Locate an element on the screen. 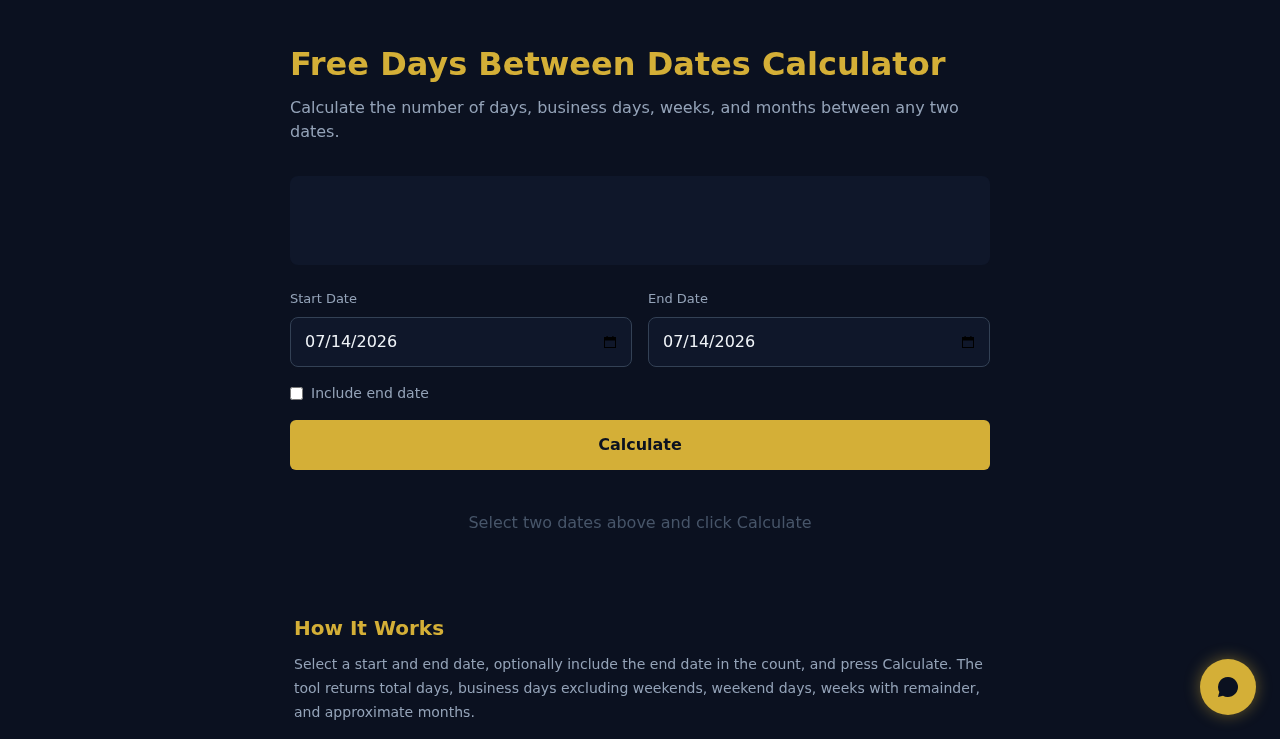 This screenshot has width=1280, height=739. calculate-button: Calculate is located at coordinates (640, 444).